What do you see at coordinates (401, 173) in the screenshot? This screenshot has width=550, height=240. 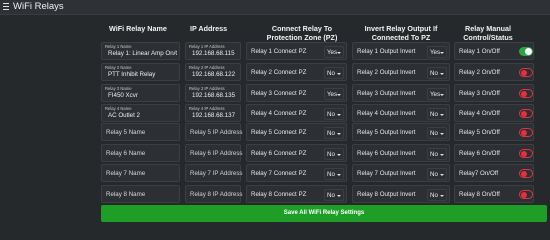 I see `relay-output-invert: Relay 7 Output Invert No` at bounding box center [401, 173].